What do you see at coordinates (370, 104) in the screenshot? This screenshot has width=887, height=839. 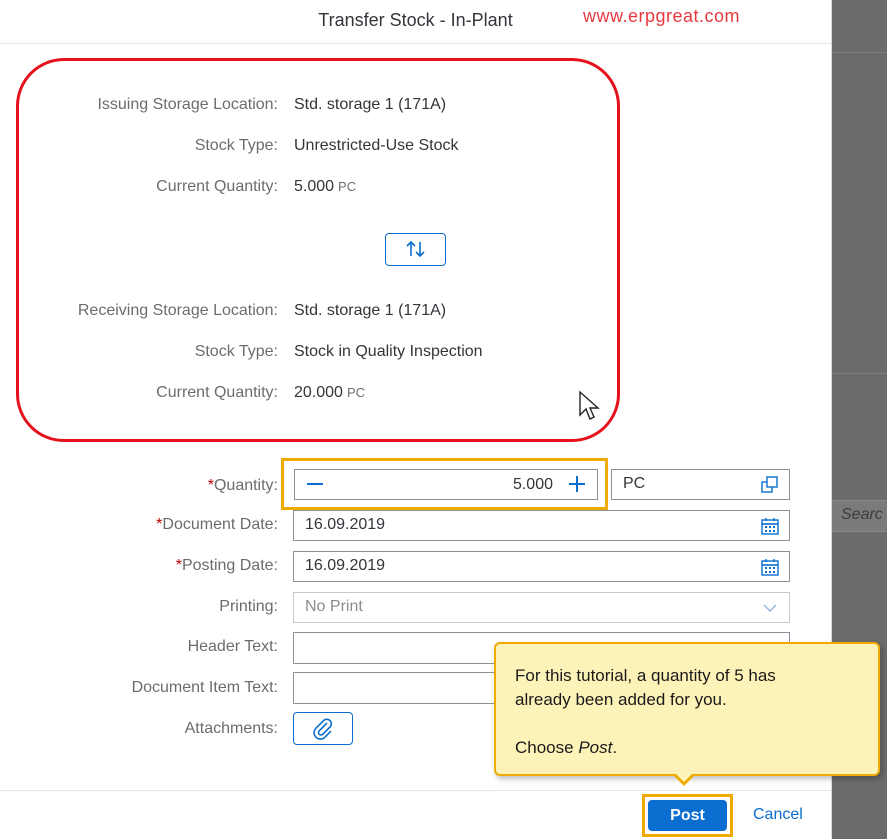 I see `issuing-location-value: Std. storage 1 (171A)` at bounding box center [370, 104].